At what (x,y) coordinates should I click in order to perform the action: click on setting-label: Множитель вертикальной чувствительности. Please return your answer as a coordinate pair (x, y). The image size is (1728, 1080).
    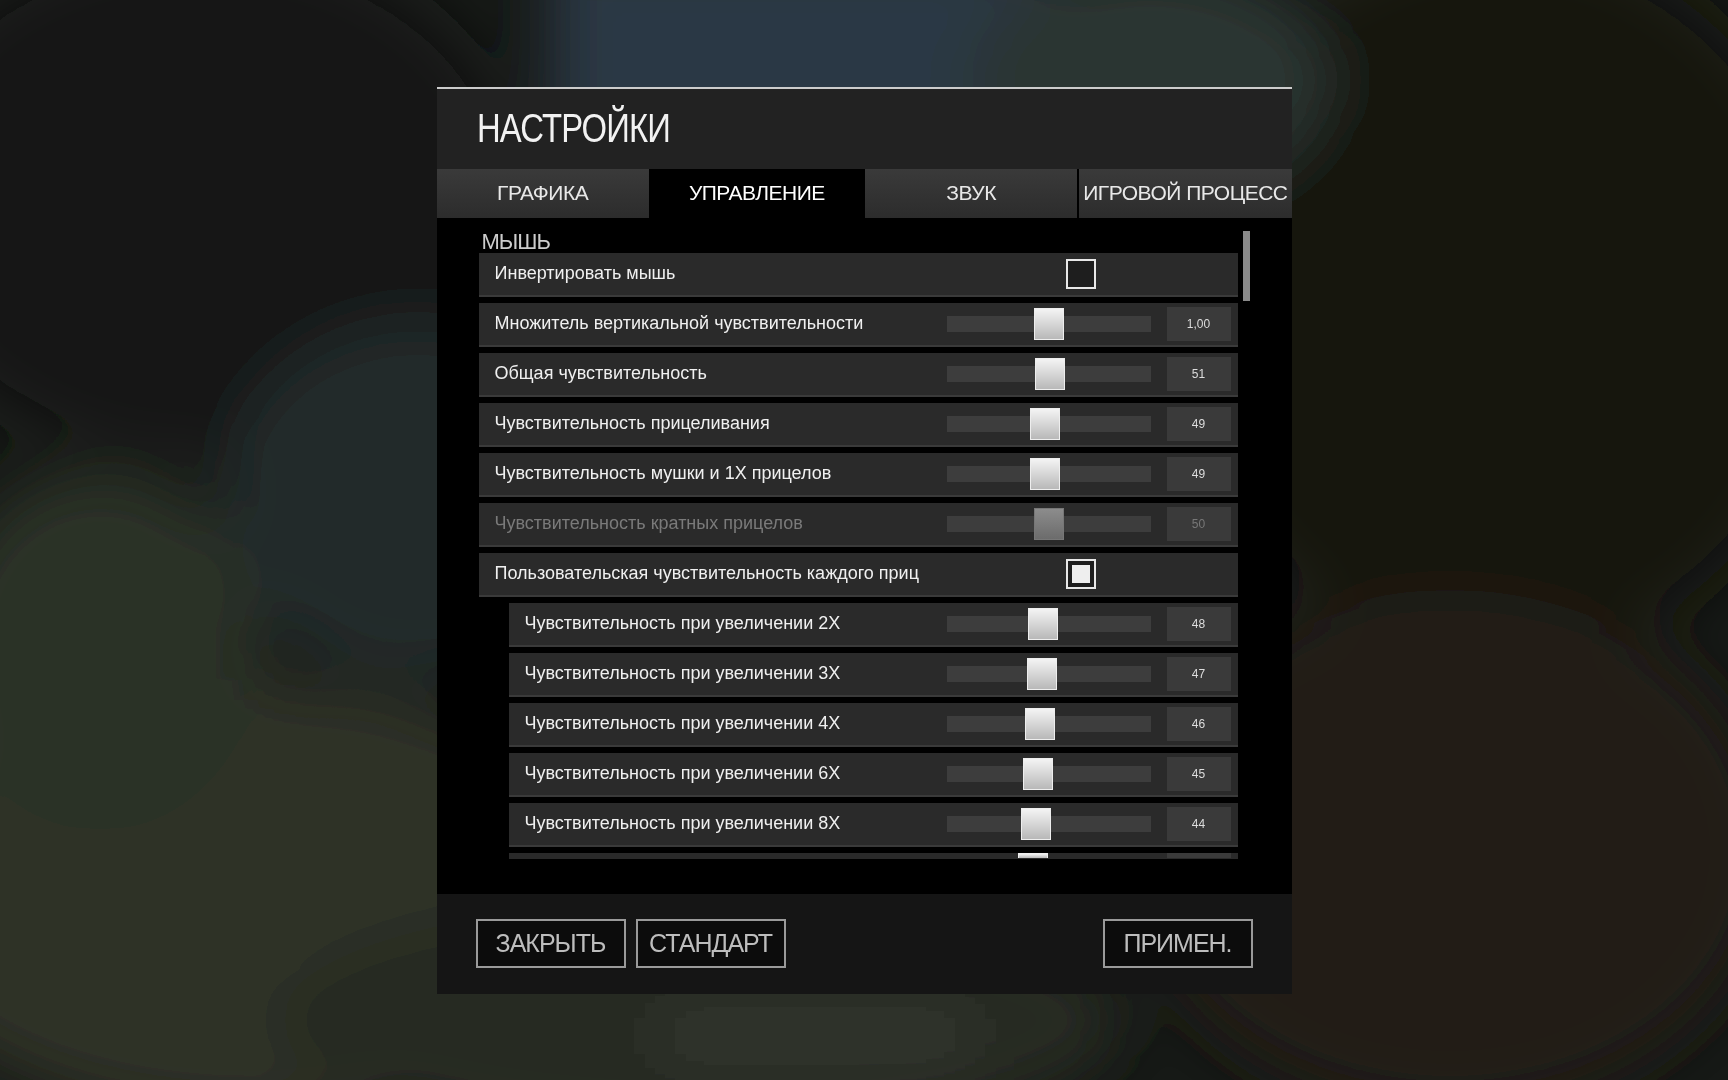
    Looking at the image, I should click on (679, 323).